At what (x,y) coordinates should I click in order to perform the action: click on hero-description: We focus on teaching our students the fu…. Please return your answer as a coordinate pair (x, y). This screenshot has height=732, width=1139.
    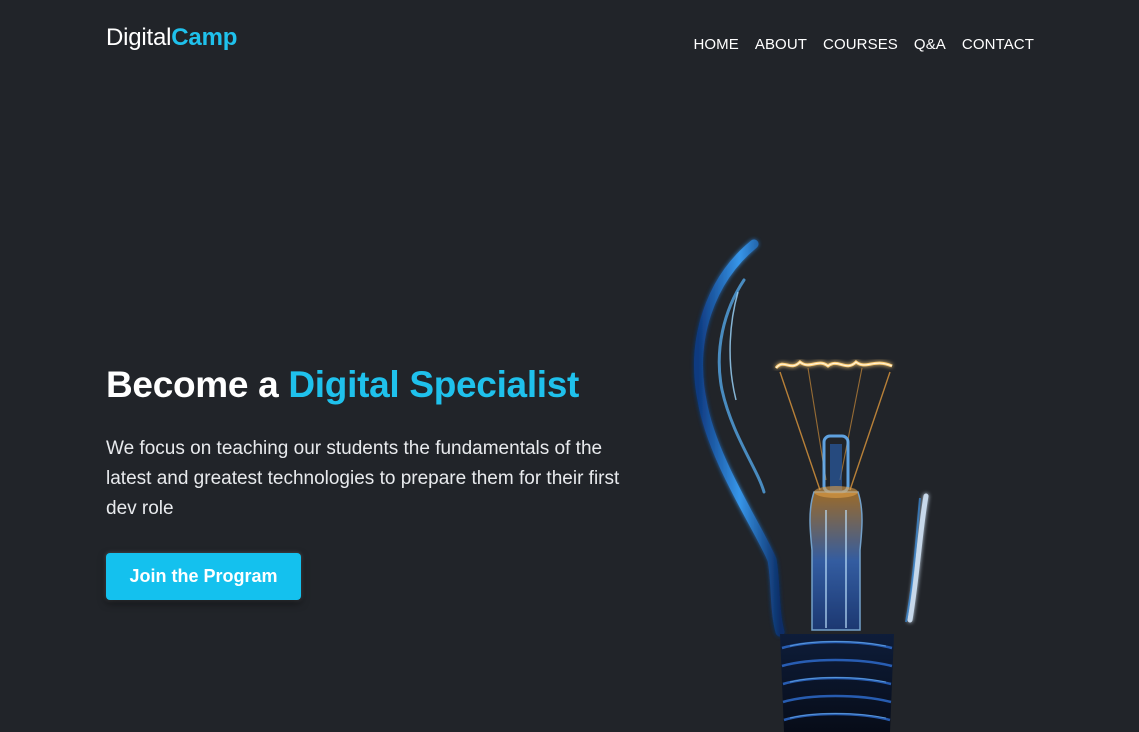
    Looking at the image, I should click on (363, 478).